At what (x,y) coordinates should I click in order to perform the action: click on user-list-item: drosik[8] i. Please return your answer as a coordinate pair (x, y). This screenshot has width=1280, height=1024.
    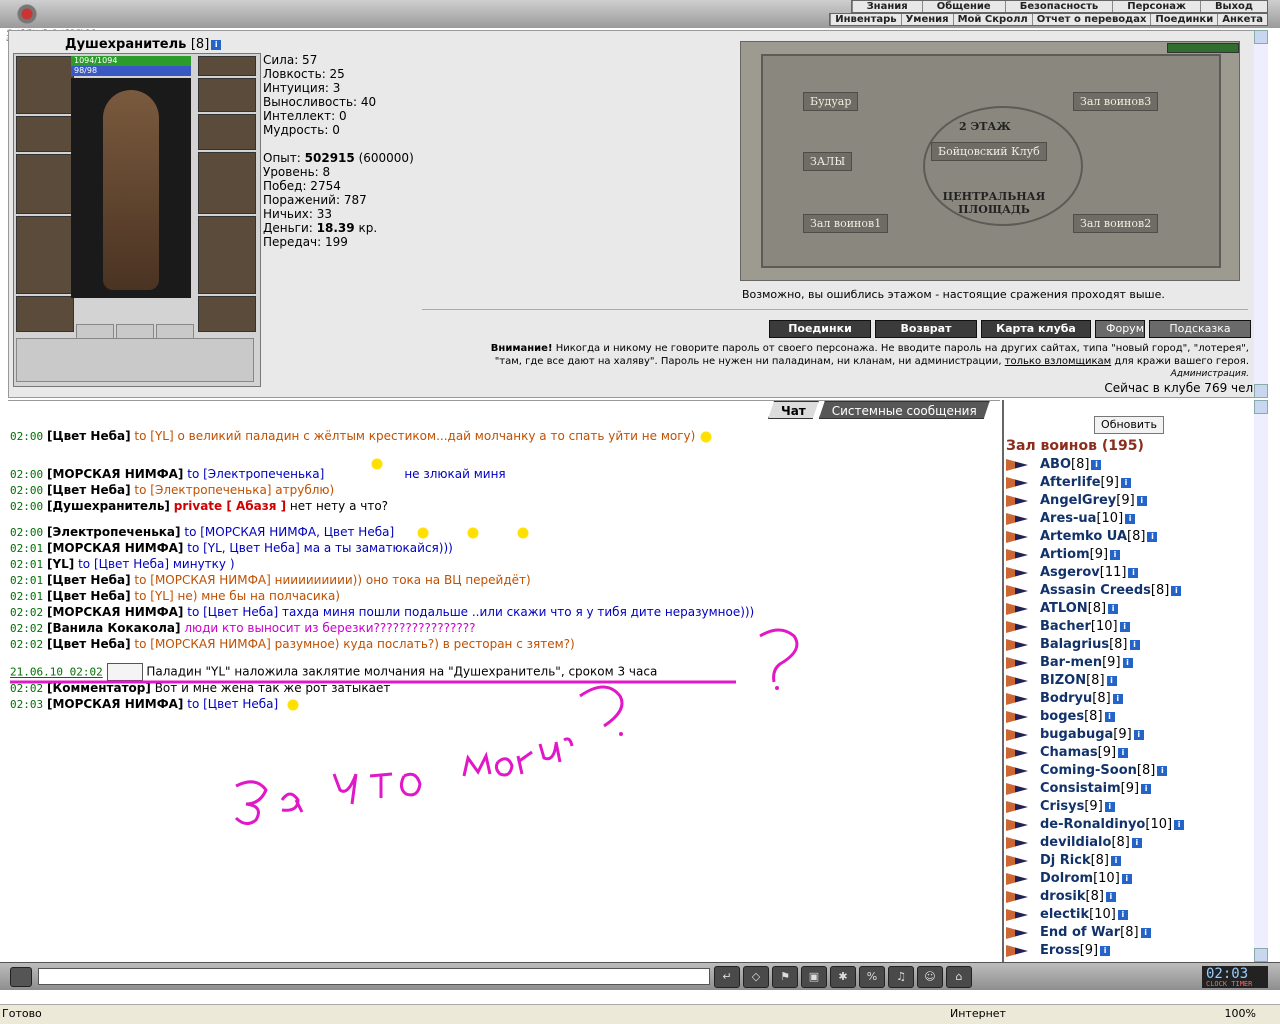
    Looking at the image, I should click on (1128, 897).